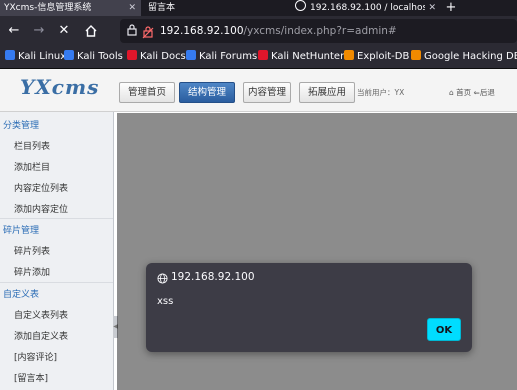  I want to click on tab-phpmyadmin-title: 192.168.92.100 / localhost, so click(370, 8).